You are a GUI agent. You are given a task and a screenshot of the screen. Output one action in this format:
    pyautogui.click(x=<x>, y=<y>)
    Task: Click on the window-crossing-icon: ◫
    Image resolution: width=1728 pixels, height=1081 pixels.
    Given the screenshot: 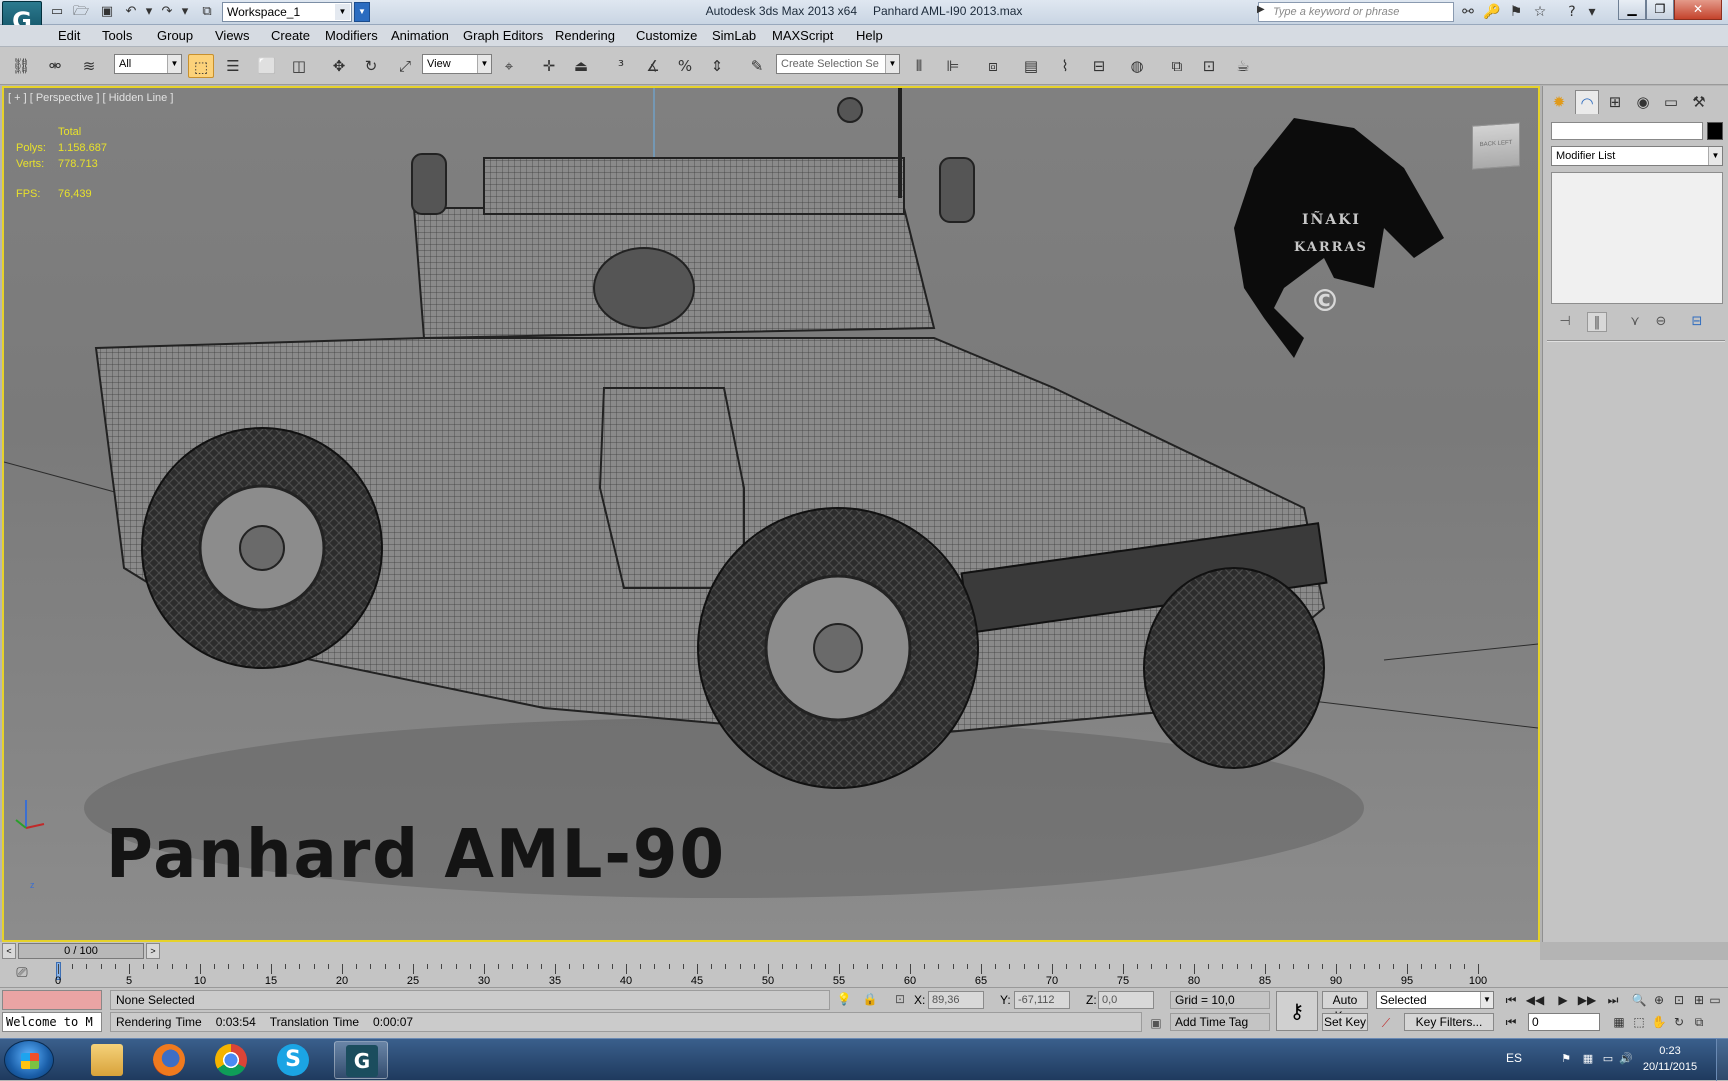 What is the action you would take?
    pyautogui.click(x=299, y=66)
    